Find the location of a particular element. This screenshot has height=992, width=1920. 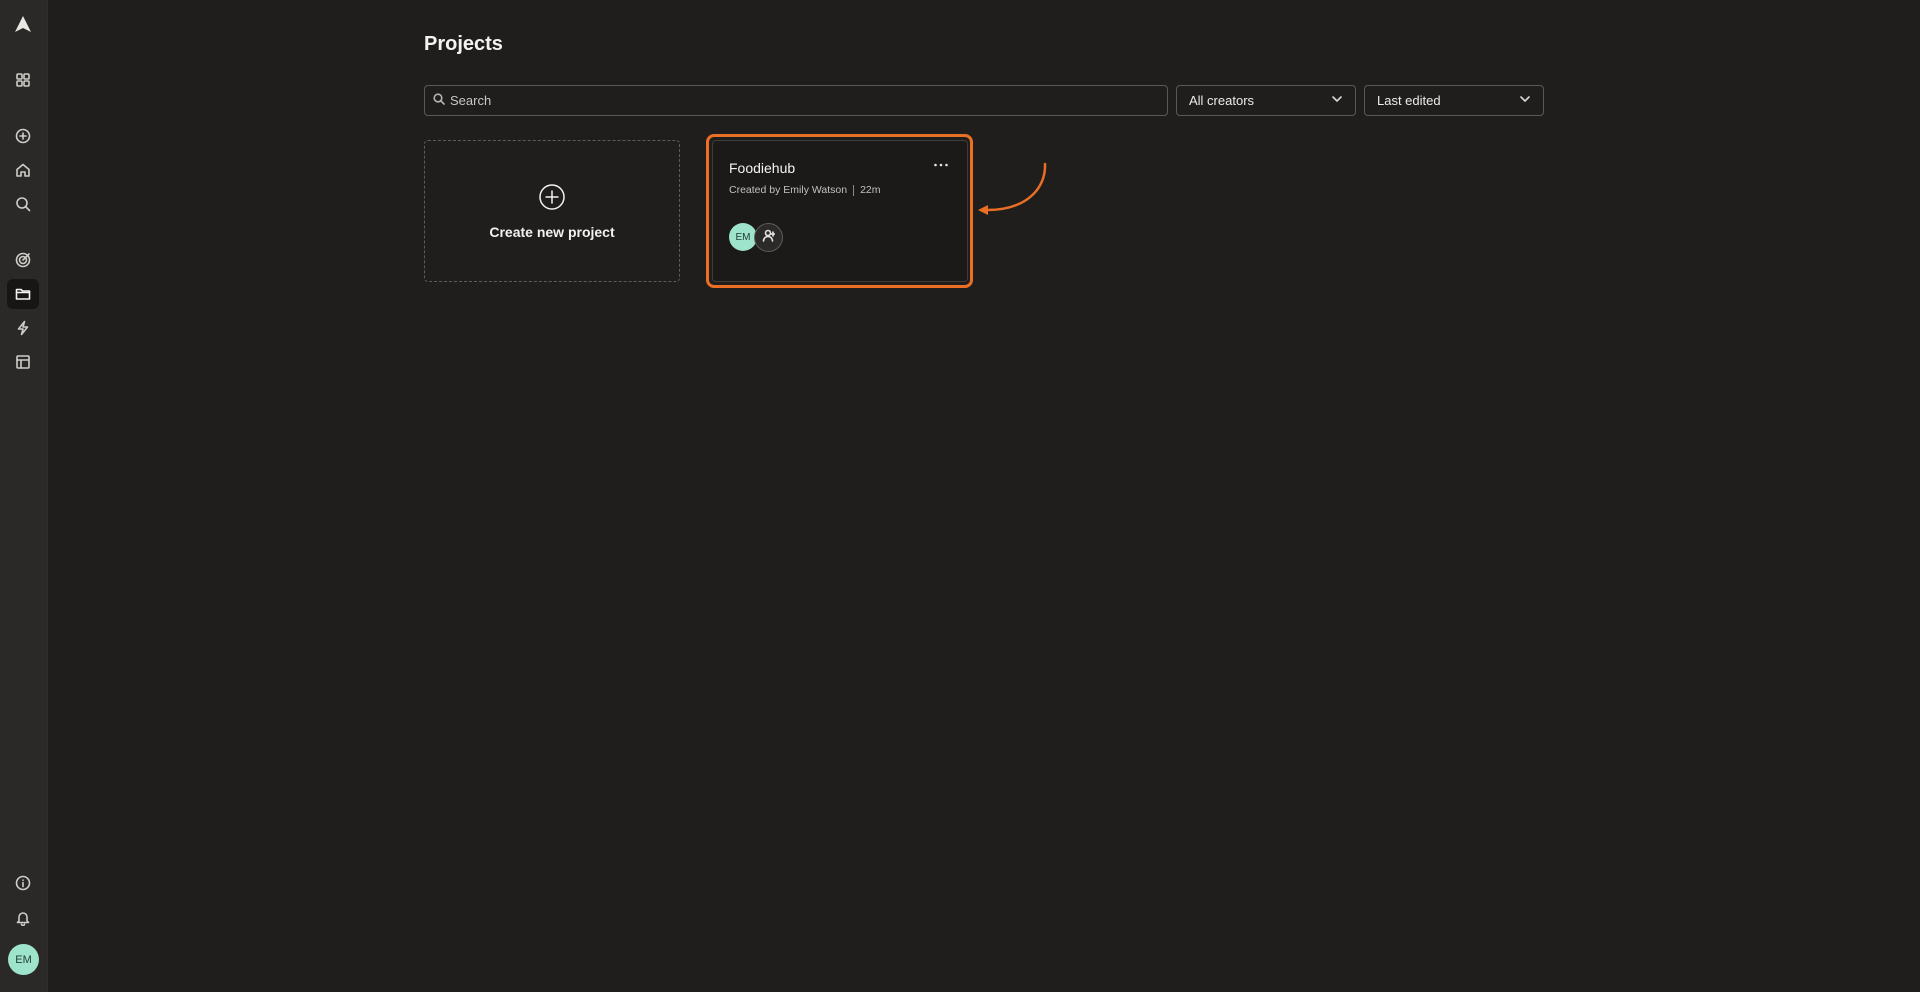

home-icon is located at coordinates (23, 170).